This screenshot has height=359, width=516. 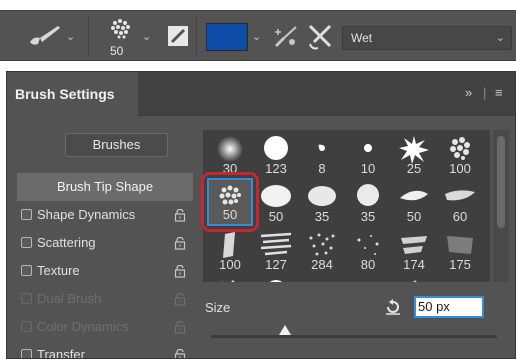 What do you see at coordinates (460, 216) in the screenshot?
I see `brush-preset-size: 60` at bounding box center [460, 216].